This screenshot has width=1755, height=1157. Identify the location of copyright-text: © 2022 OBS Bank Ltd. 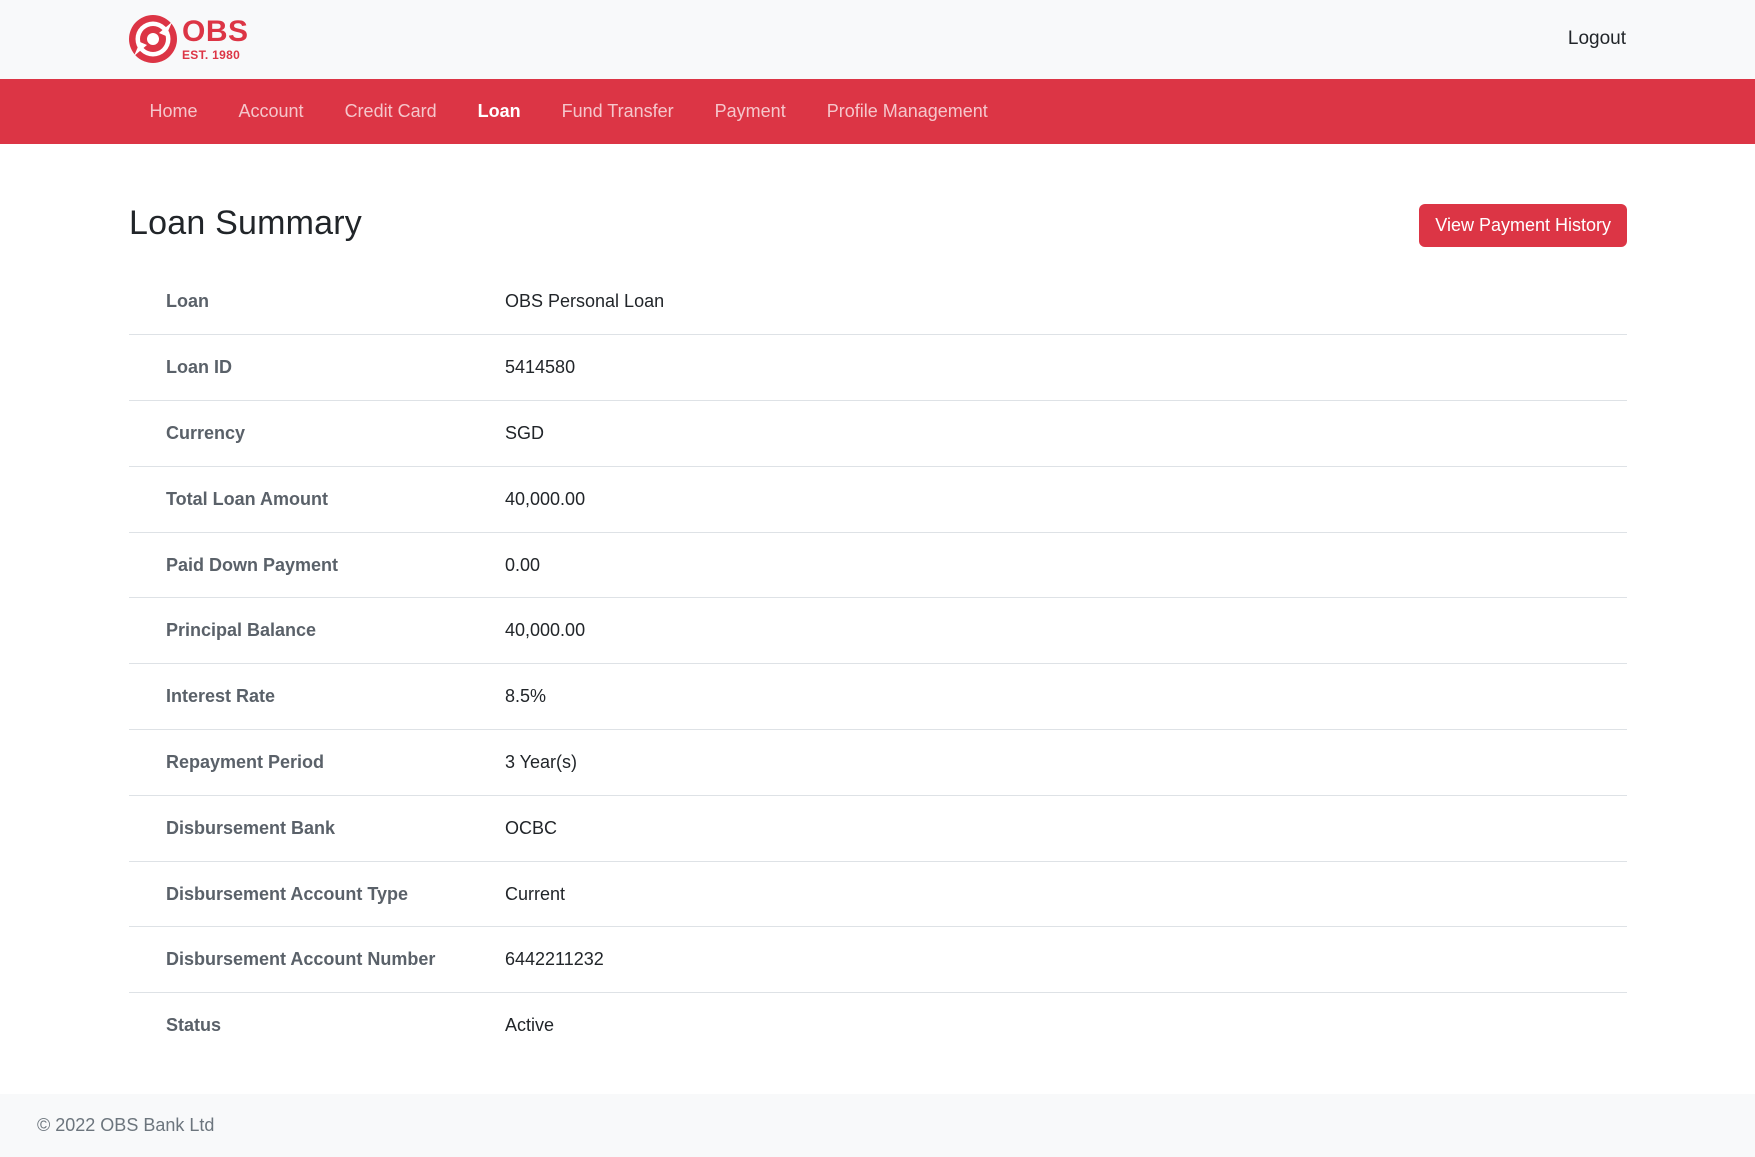
(126, 1125).